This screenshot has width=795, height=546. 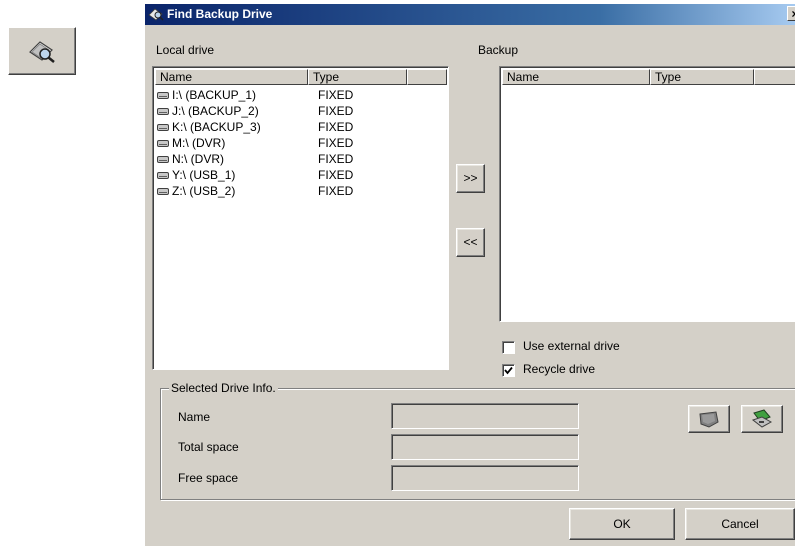 What do you see at coordinates (576, 77) in the screenshot?
I see `backup-name-column-header: Name` at bounding box center [576, 77].